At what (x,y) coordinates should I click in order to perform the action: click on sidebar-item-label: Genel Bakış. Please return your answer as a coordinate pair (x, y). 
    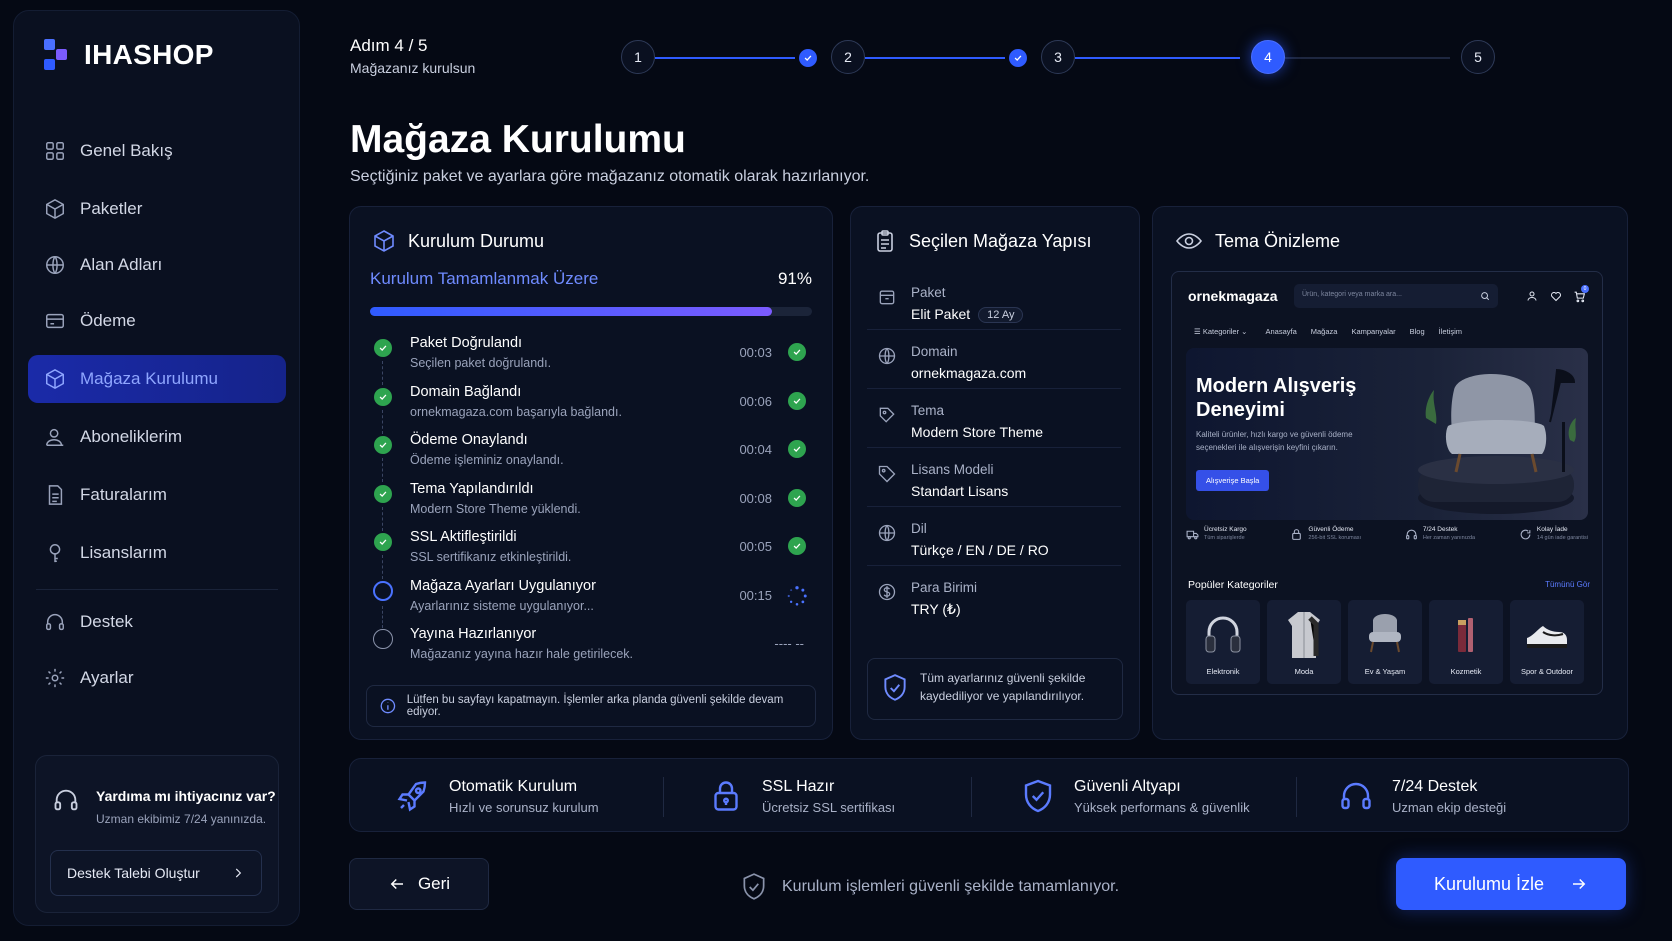
    Looking at the image, I should click on (126, 150).